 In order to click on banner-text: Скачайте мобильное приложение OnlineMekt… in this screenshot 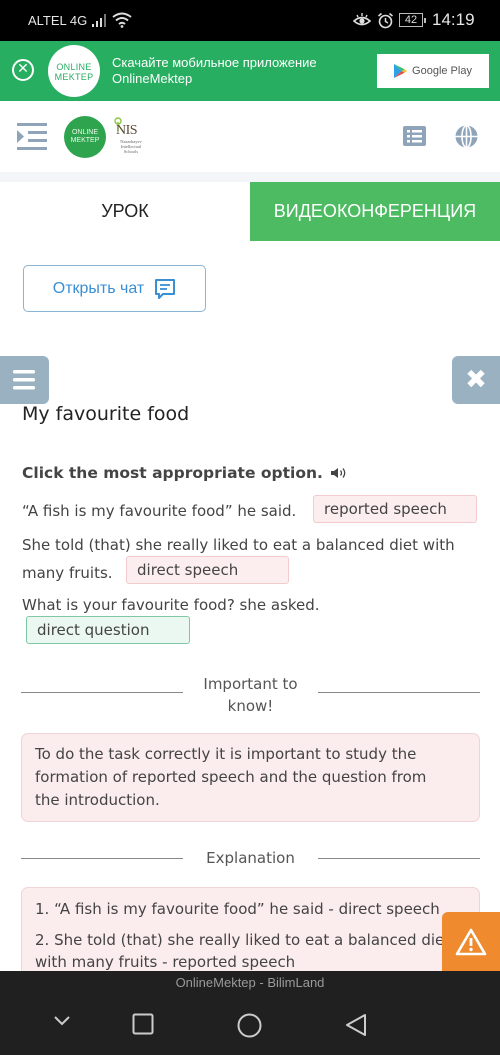, I will do `click(214, 70)`.